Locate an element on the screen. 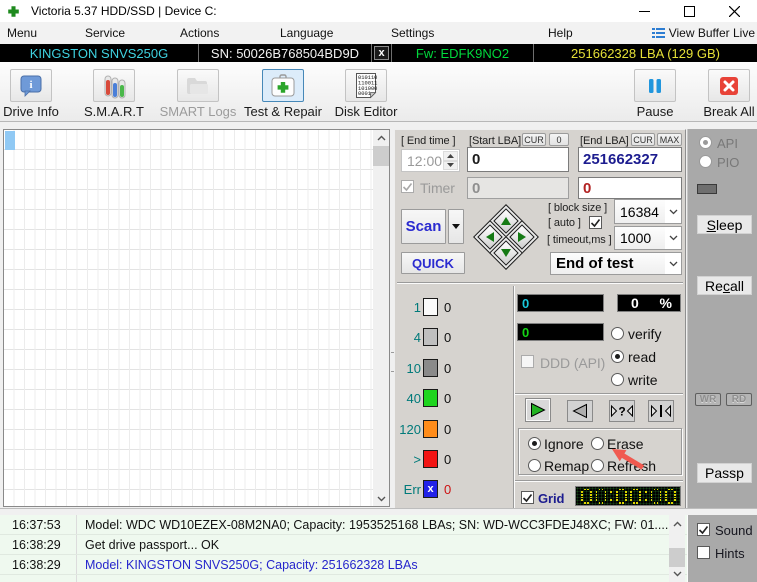 This screenshot has height=582, width=757. end-lba-cur-button: CUR is located at coordinates (643, 139).